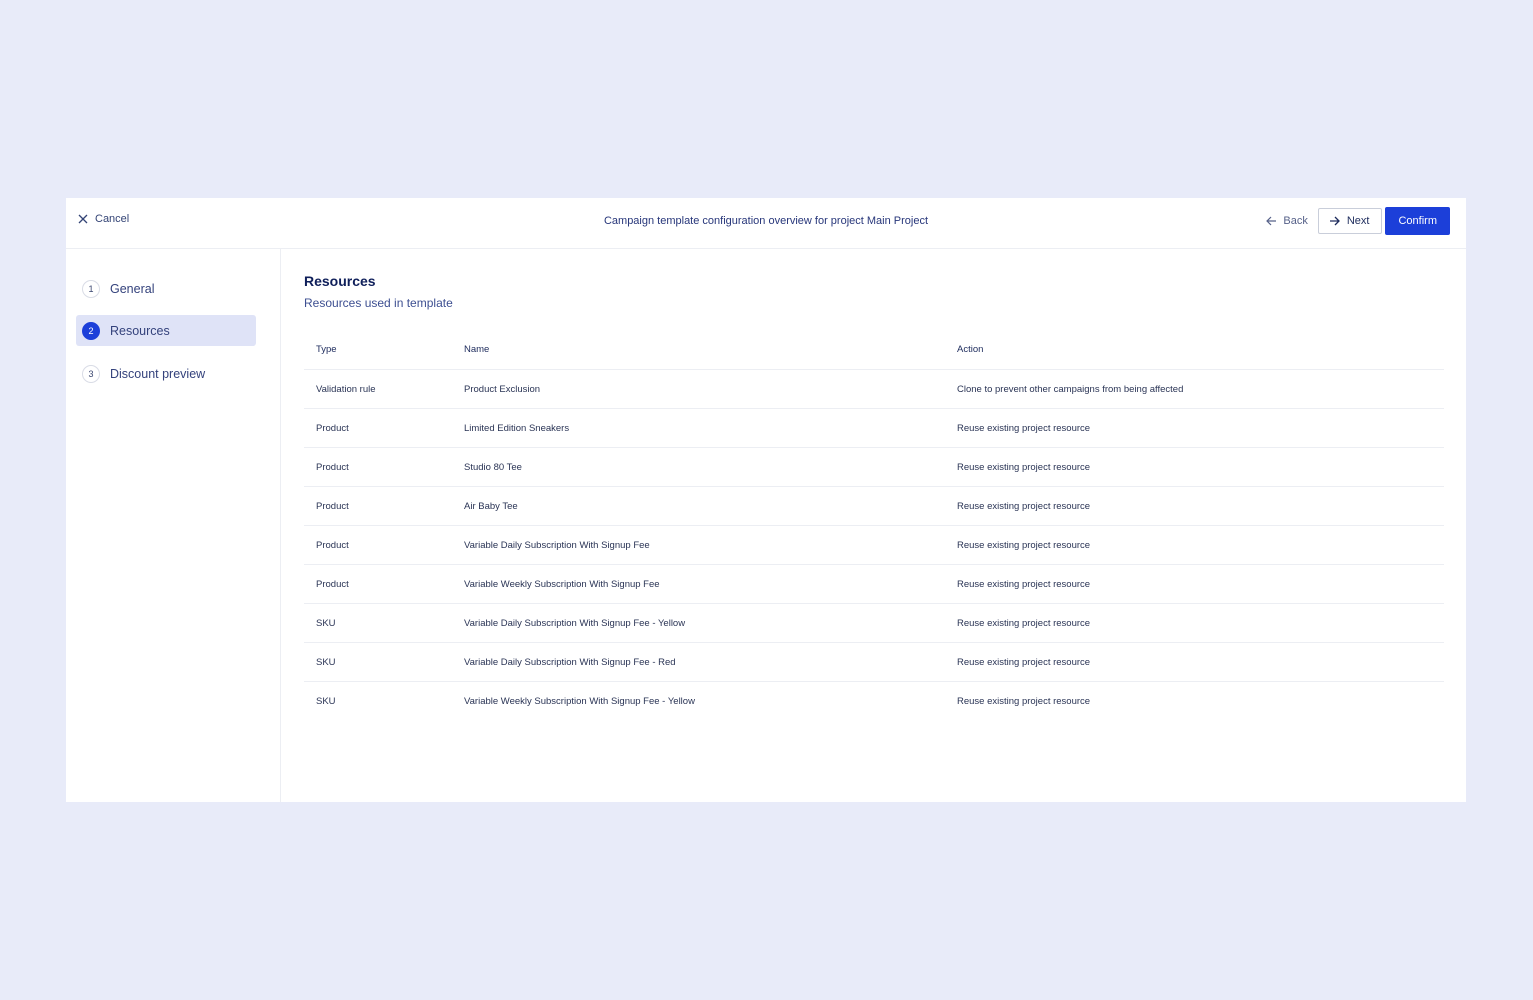 Image resolution: width=1533 pixels, height=1000 pixels. I want to click on cell-name: Limited Edition Sneakers, so click(710, 428).